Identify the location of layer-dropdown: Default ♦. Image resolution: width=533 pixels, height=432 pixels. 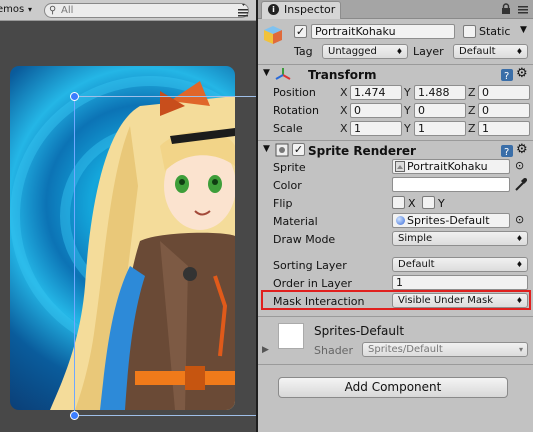
(490, 51).